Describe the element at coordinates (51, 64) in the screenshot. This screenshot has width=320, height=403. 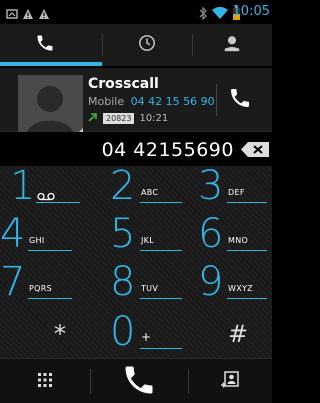
I see `active-tab-indicator` at that location.